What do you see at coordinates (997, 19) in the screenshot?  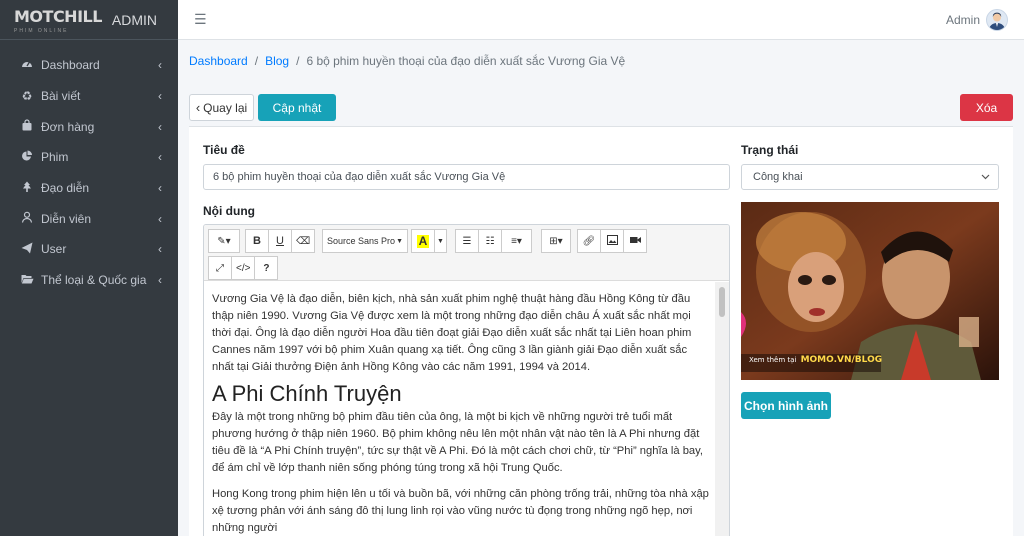 I see `avatar` at bounding box center [997, 19].